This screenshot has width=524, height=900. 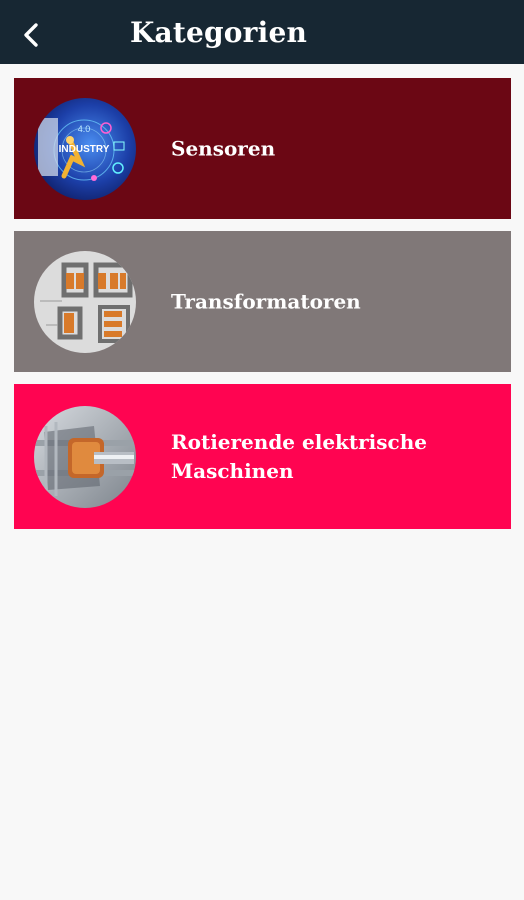 I want to click on svg-text: 4.0, so click(x=84, y=129).